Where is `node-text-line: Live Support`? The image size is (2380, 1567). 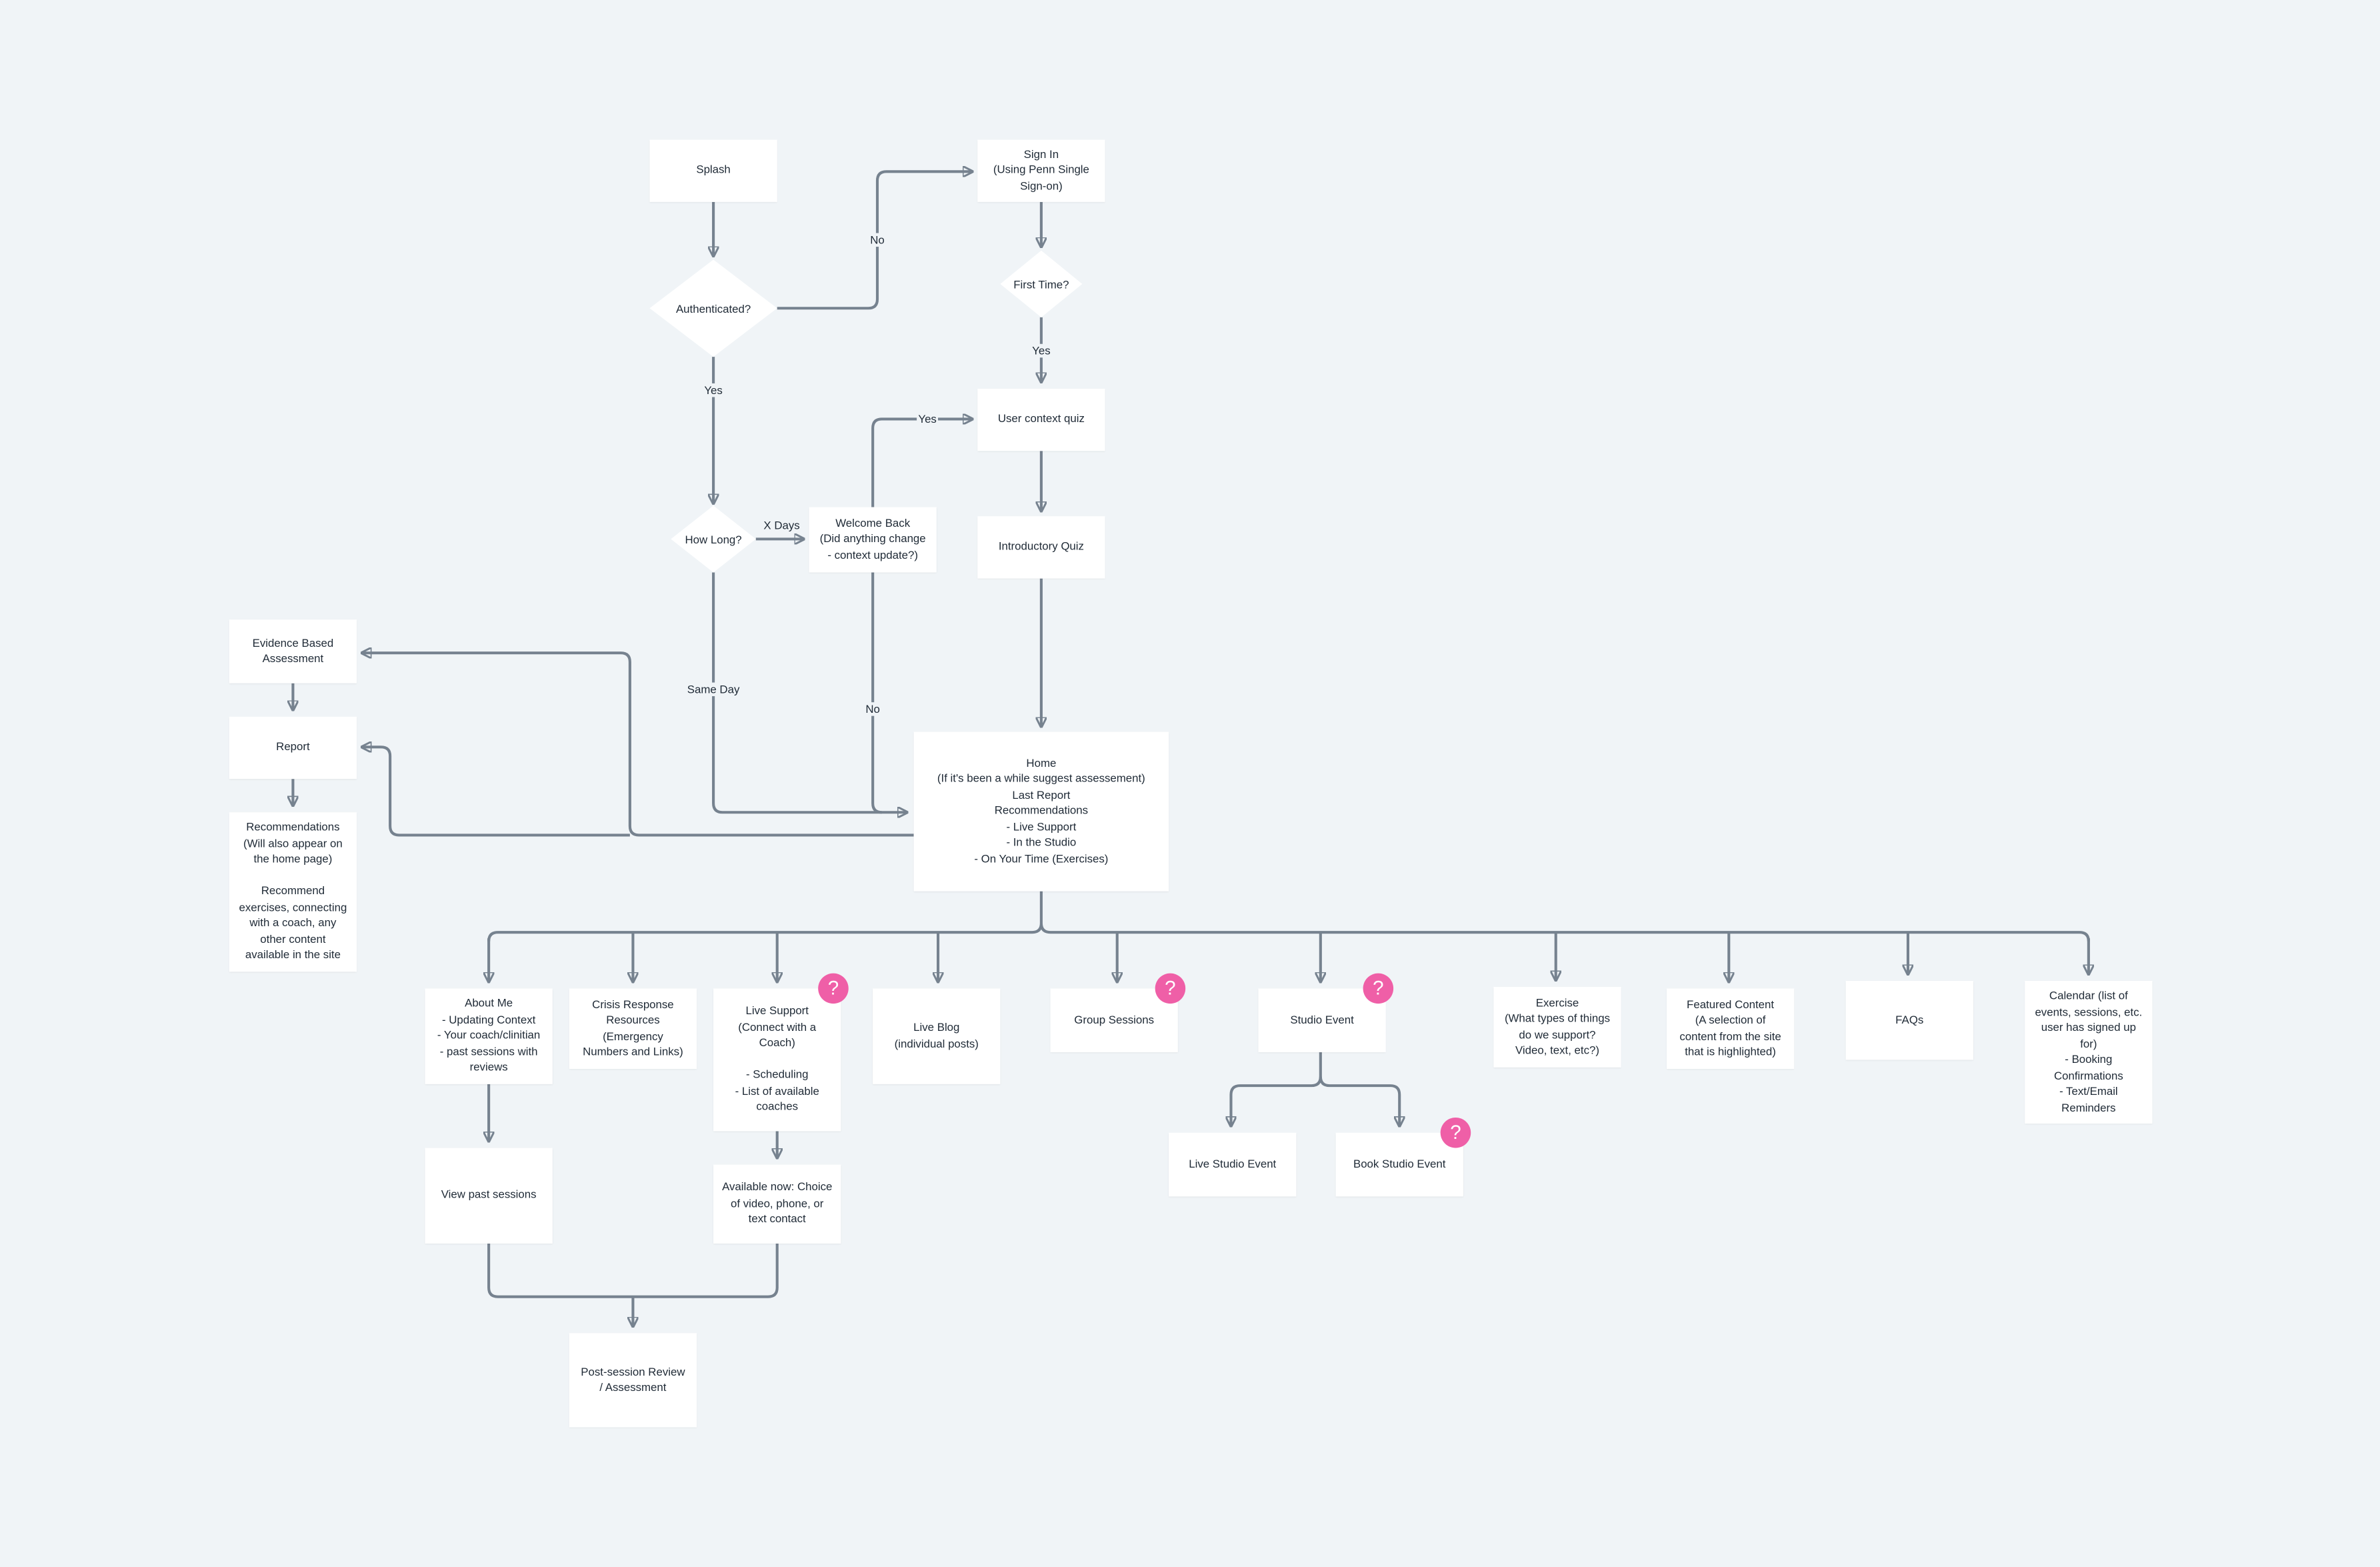 node-text-line: Live Support is located at coordinates (777, 1011).